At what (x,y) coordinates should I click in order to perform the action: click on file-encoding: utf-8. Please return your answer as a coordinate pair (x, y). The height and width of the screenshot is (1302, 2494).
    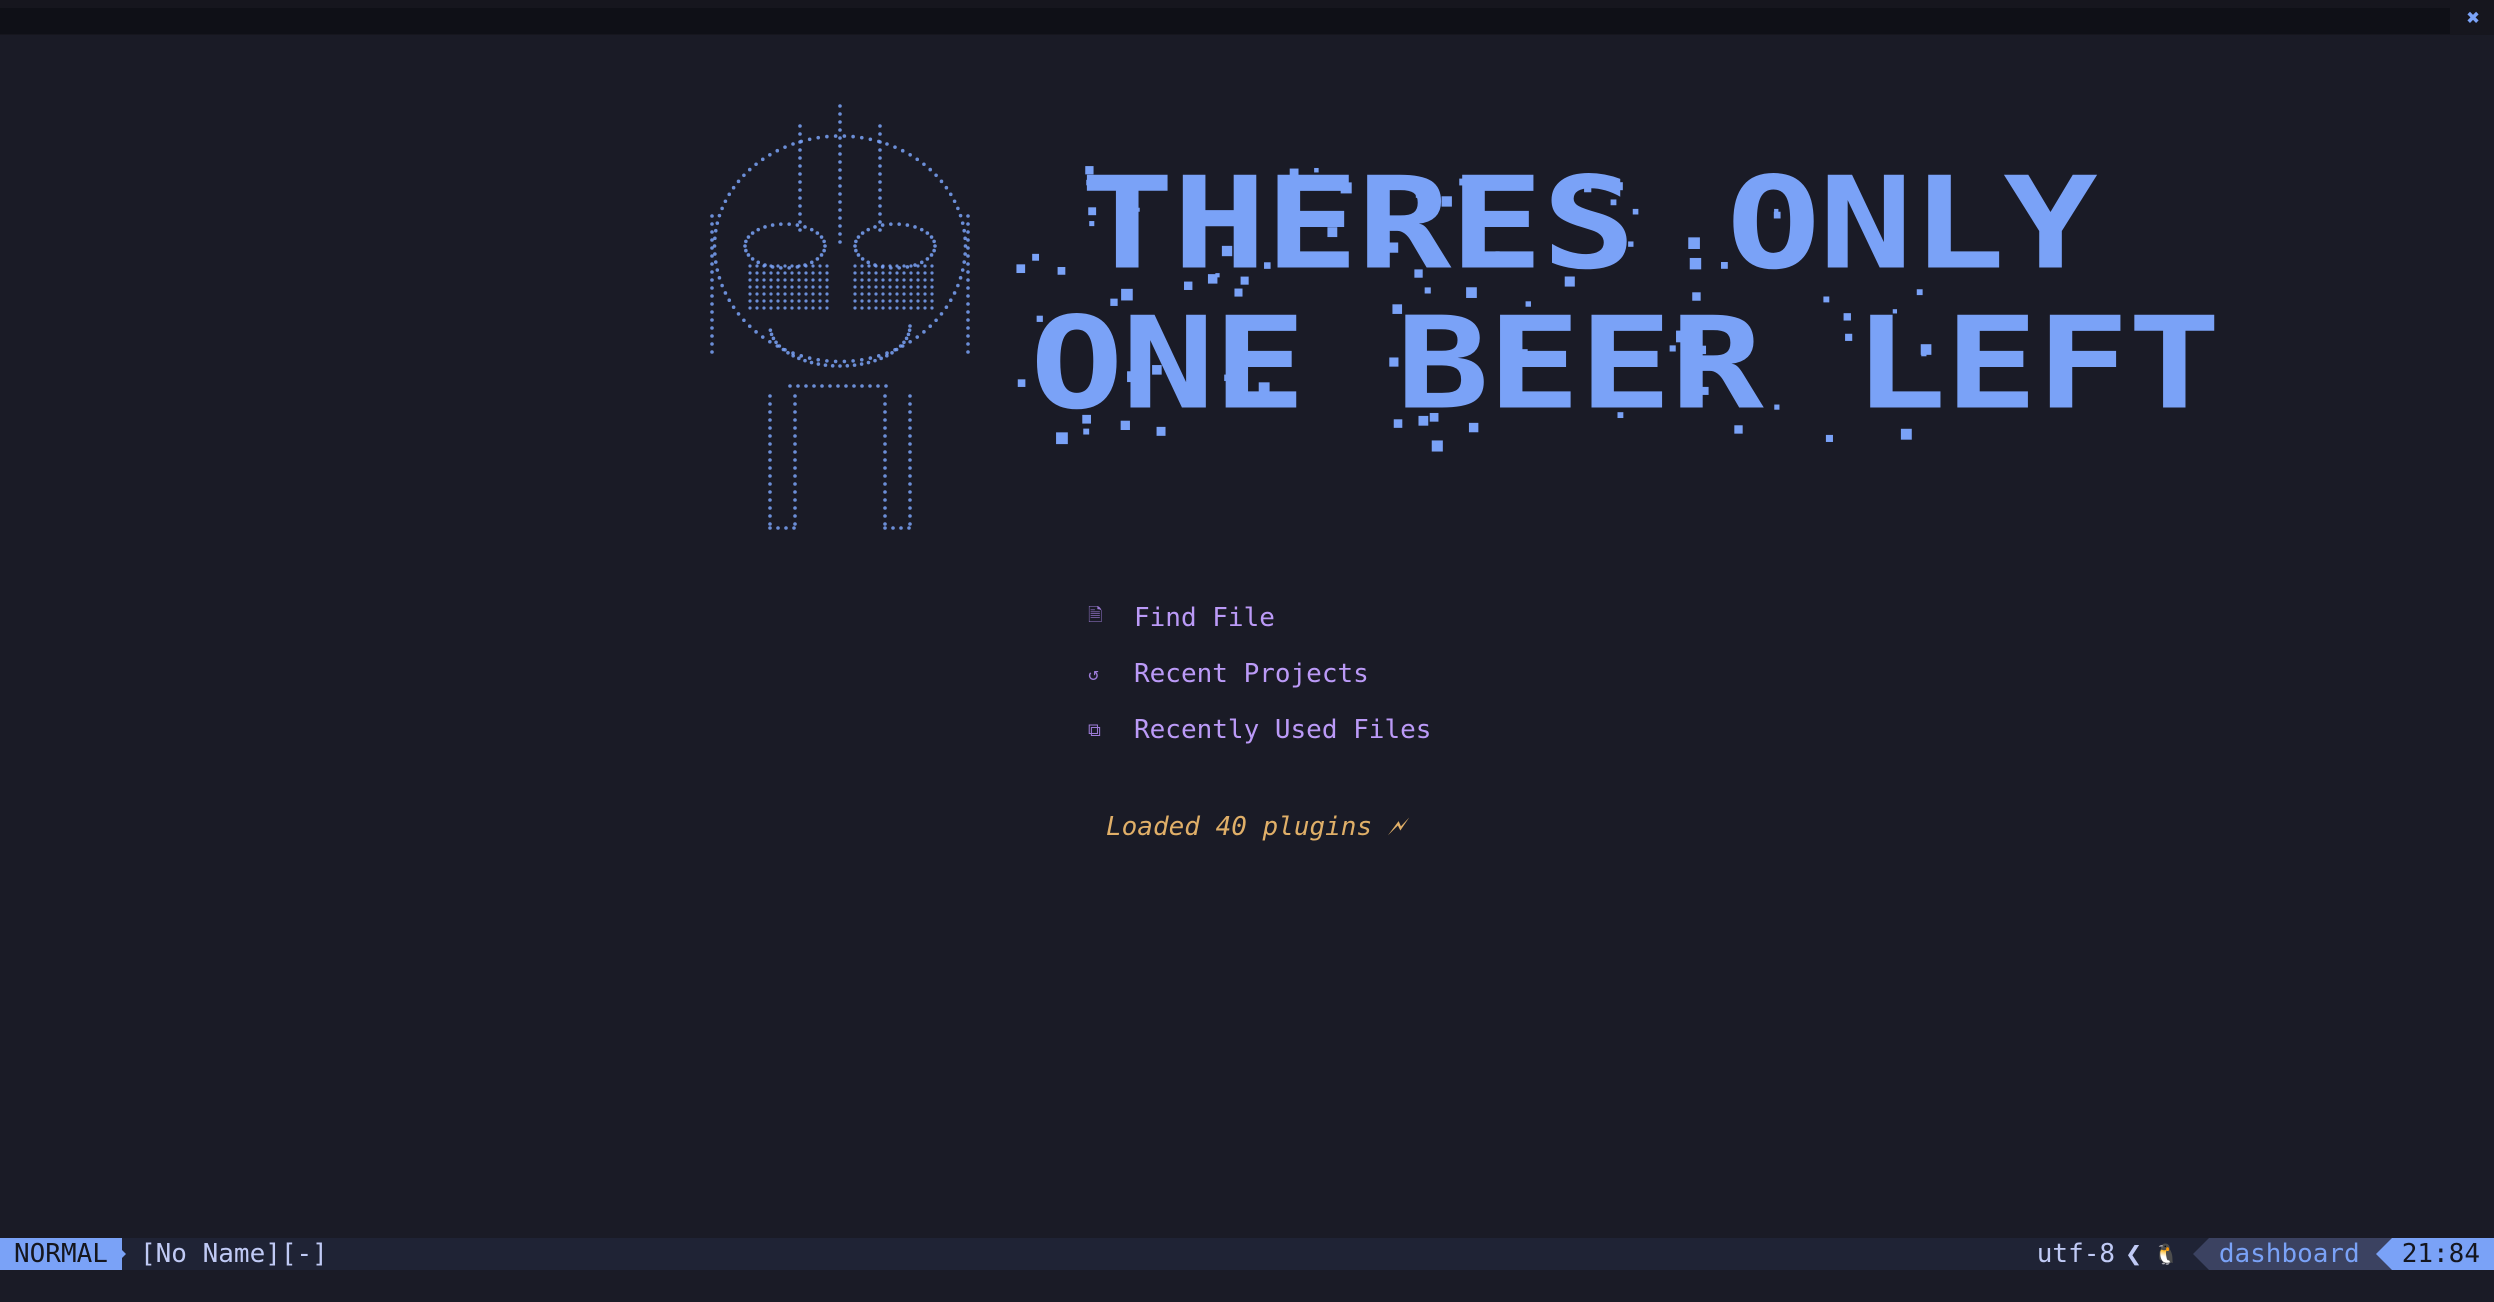
    Looking at the image, I should click on (2076, 1254).